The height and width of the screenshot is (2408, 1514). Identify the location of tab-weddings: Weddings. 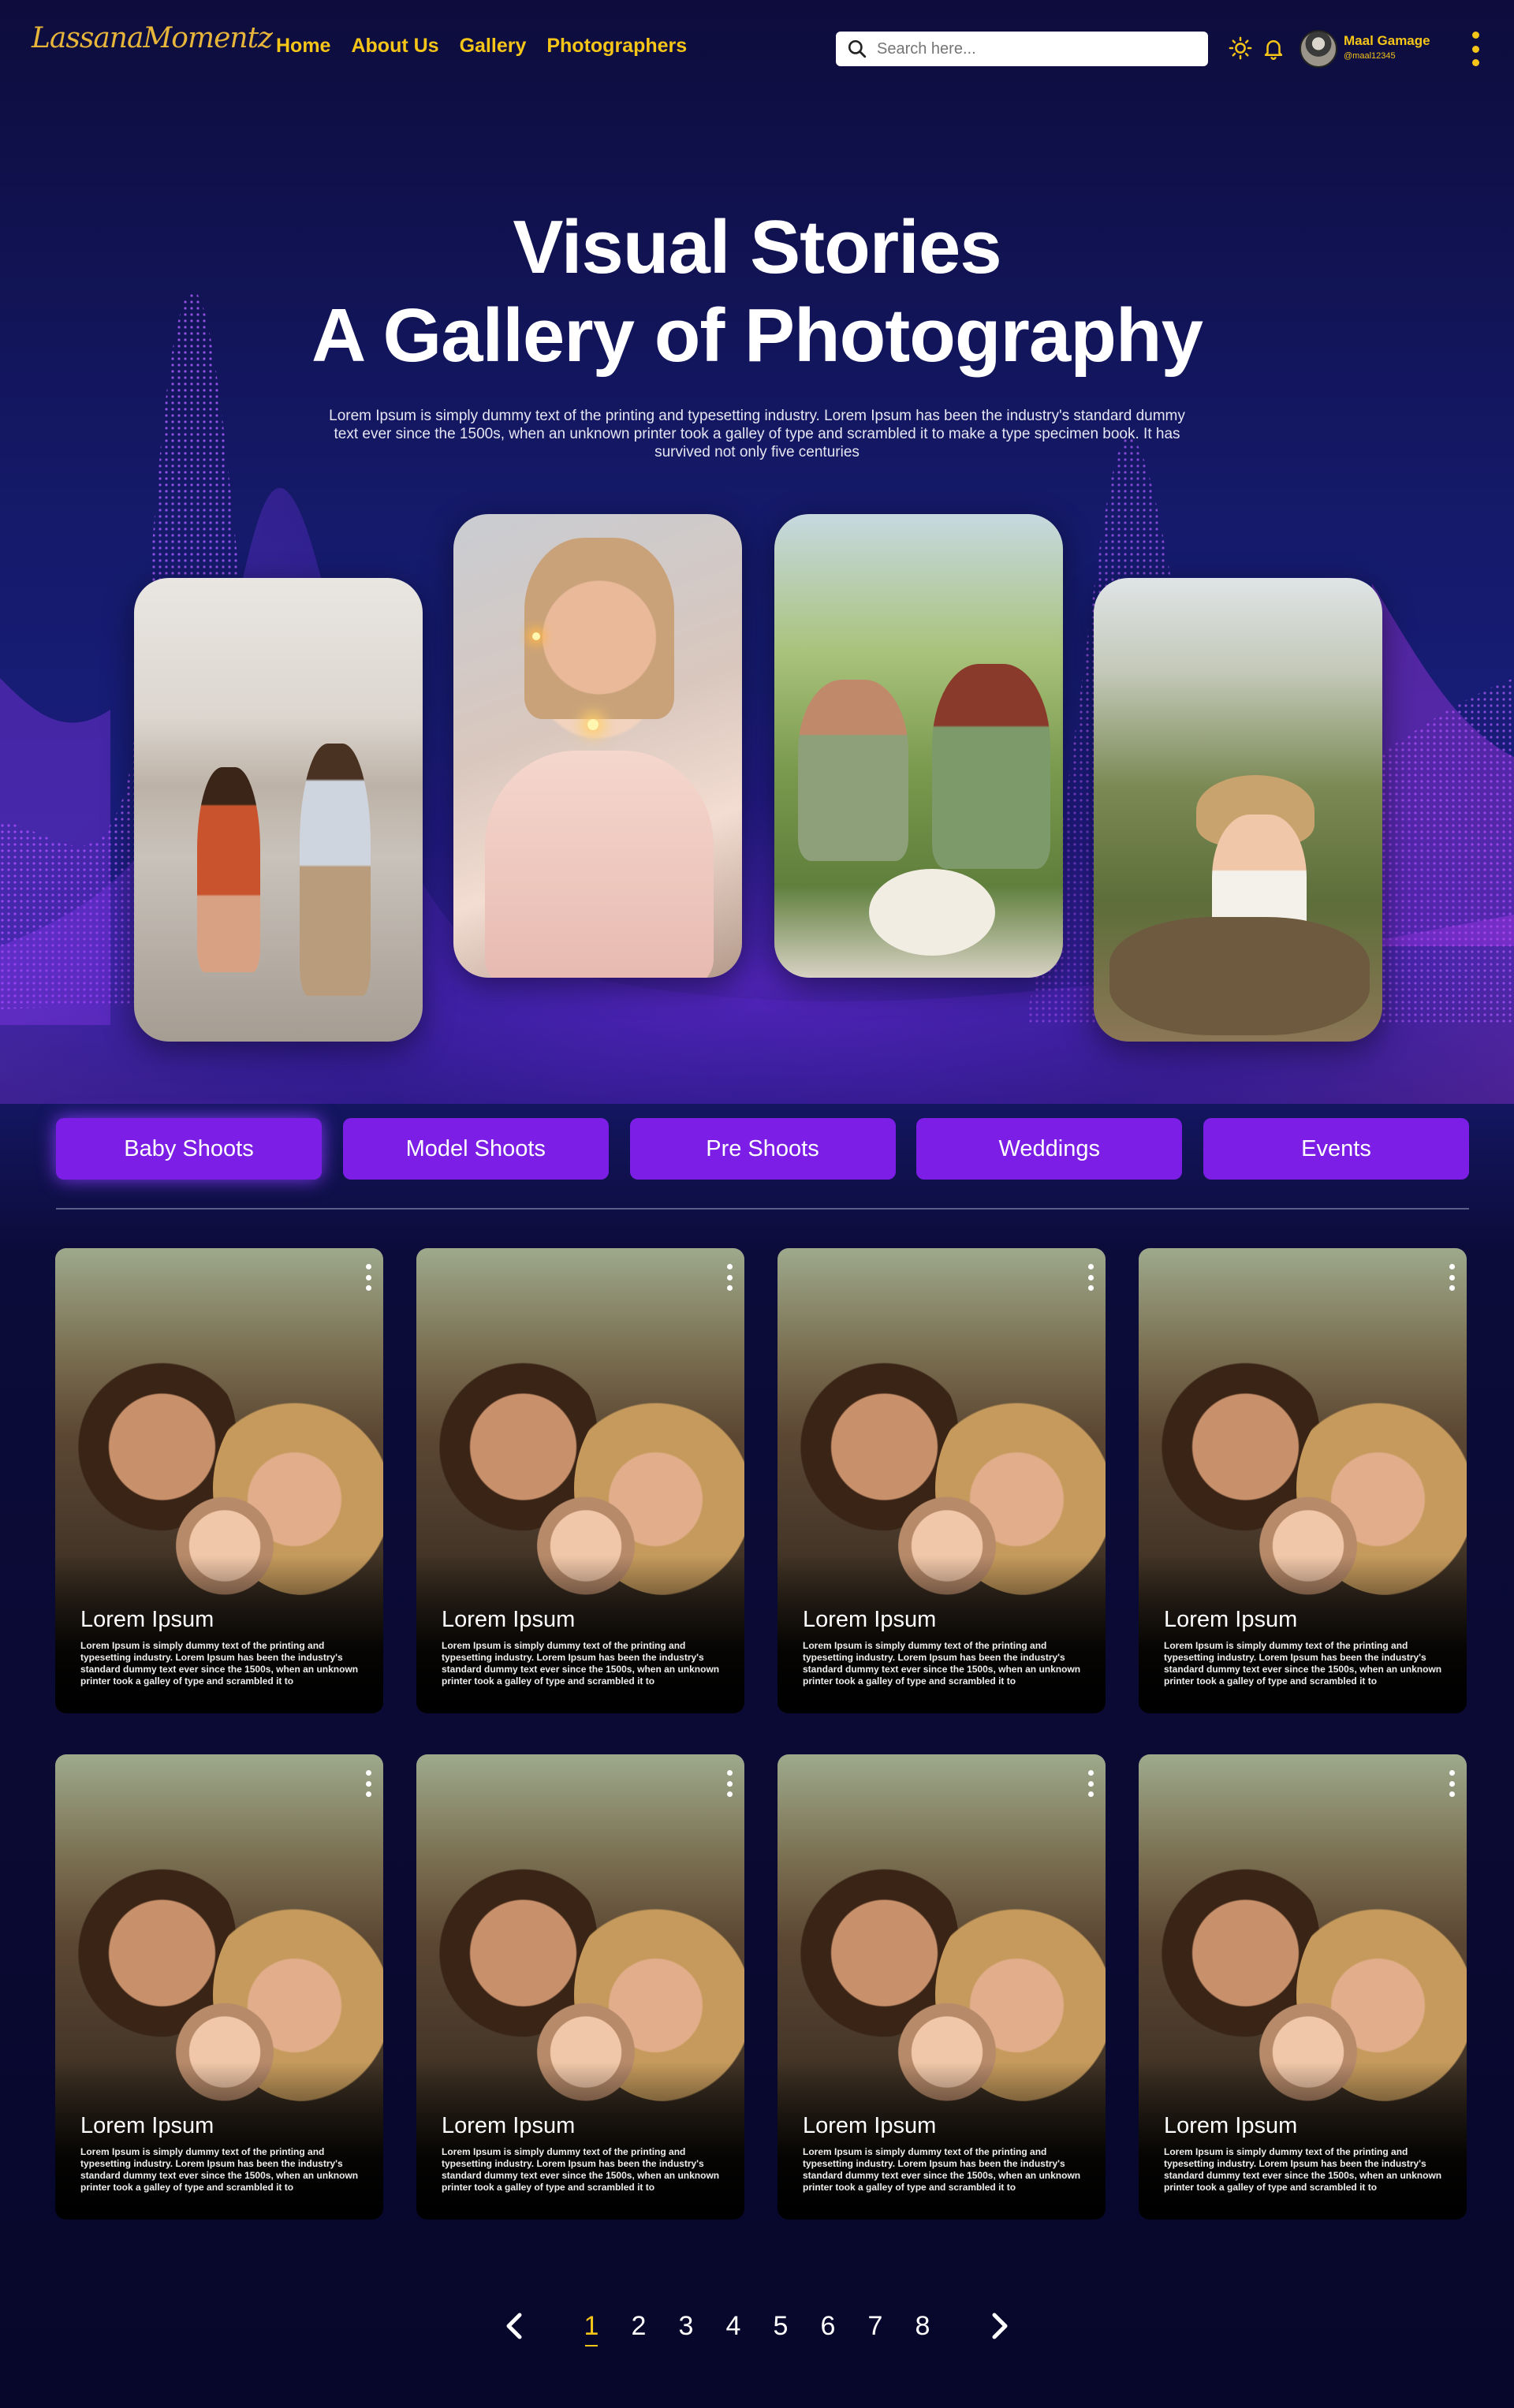
(1049, 1149).